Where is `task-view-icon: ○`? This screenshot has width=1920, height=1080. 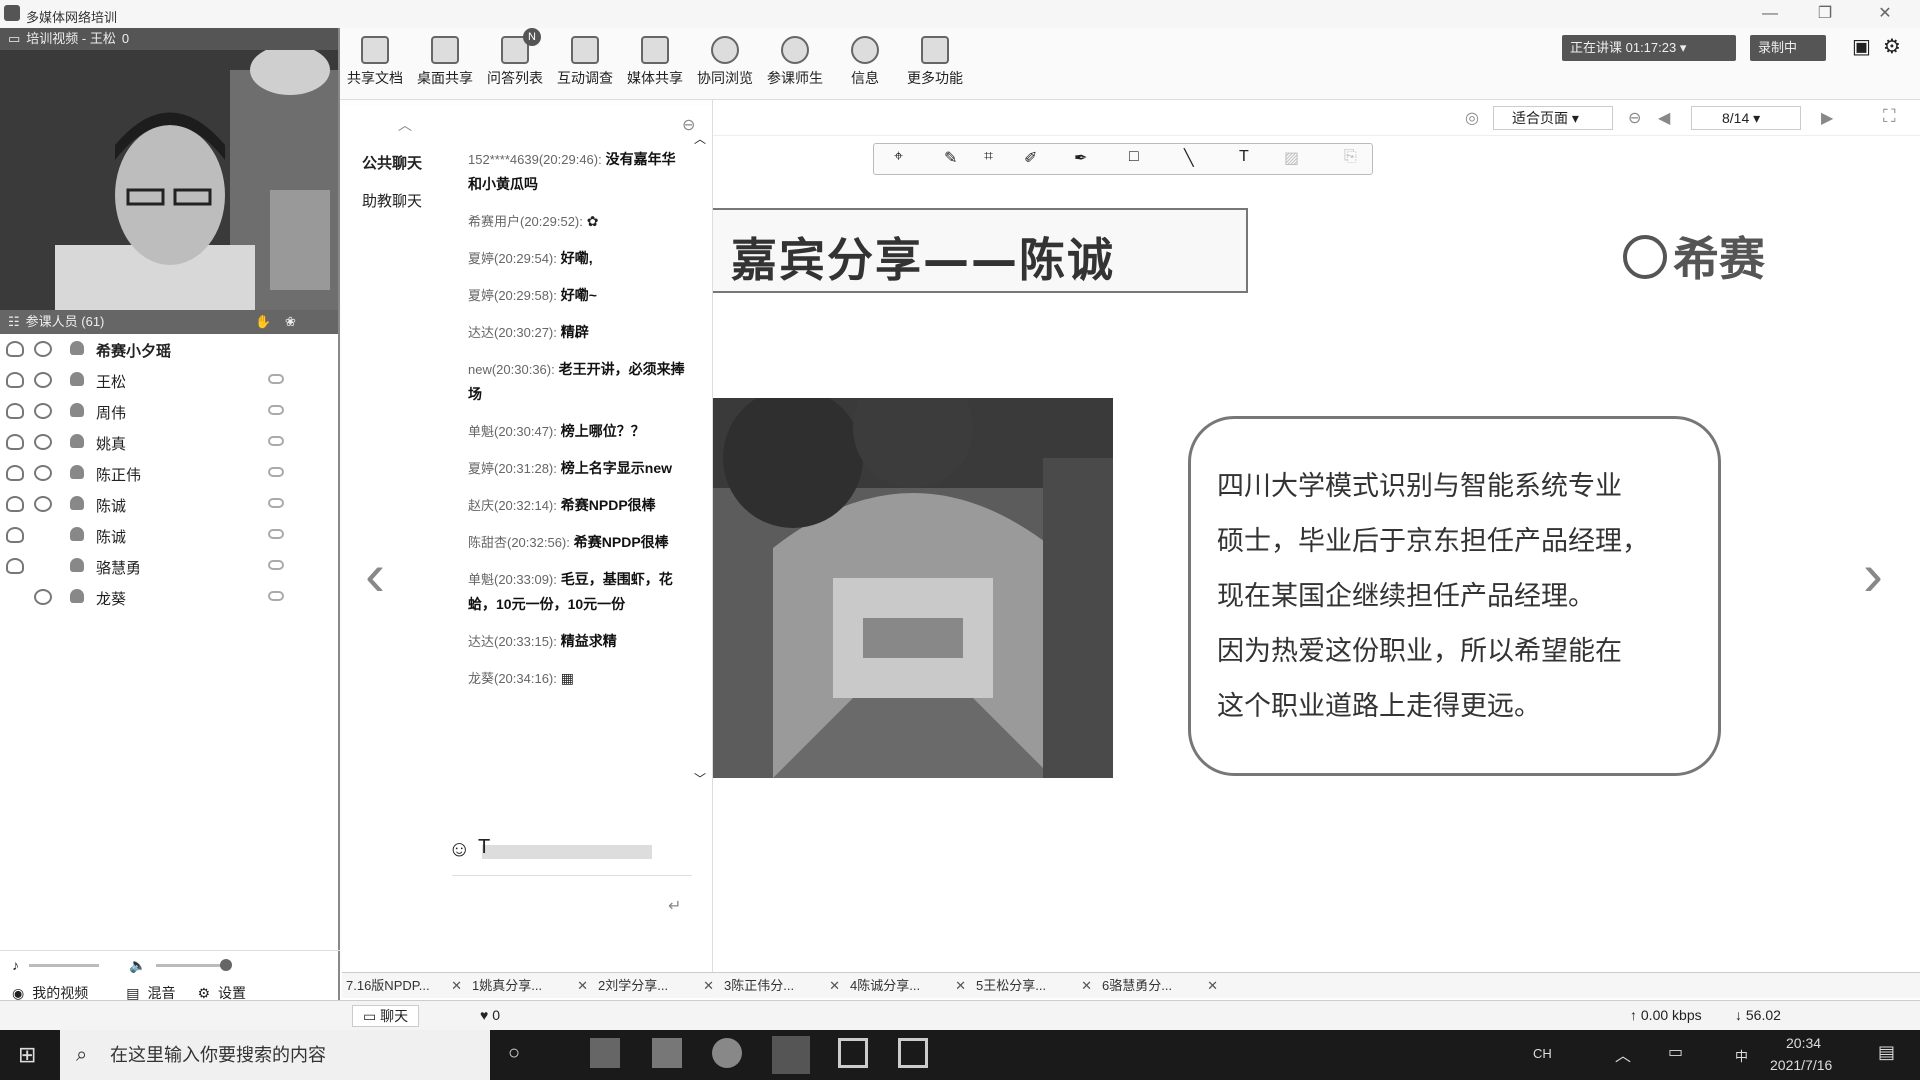
task-view-icon: ○ is located at coordinates (514, 1053).